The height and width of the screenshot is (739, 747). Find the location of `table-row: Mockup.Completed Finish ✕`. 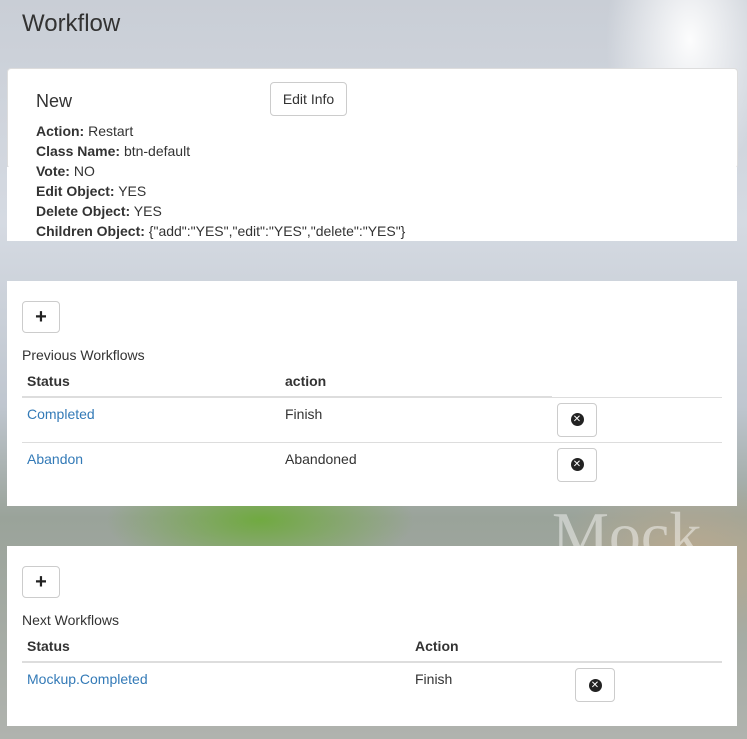

table-row: Mockup.Completed Finish ✕ is located at coordinates (372, 684).